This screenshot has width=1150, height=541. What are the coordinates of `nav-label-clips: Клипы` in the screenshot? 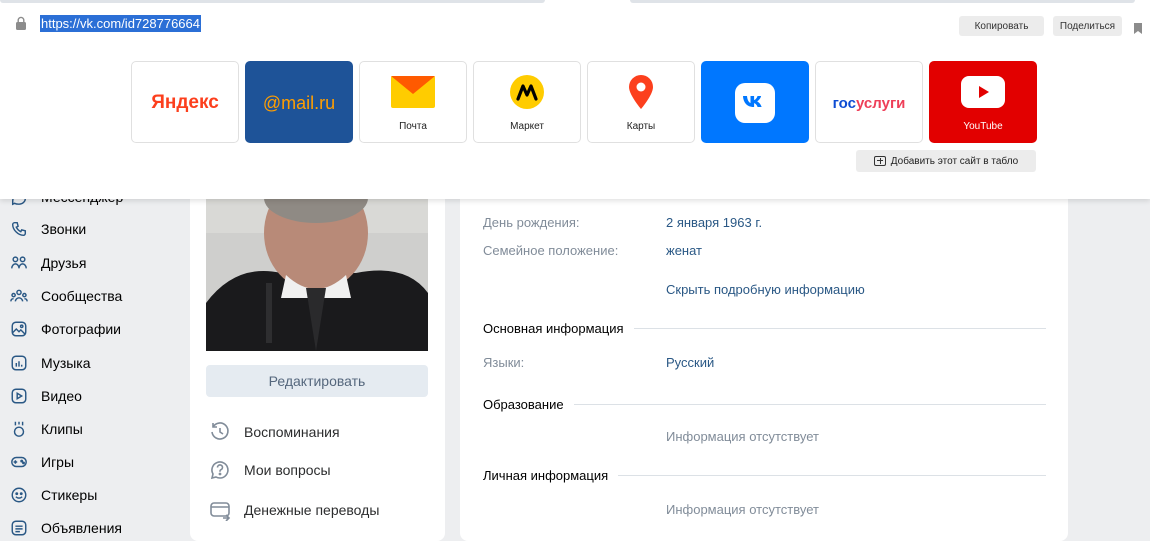 It's located at (62, 429).